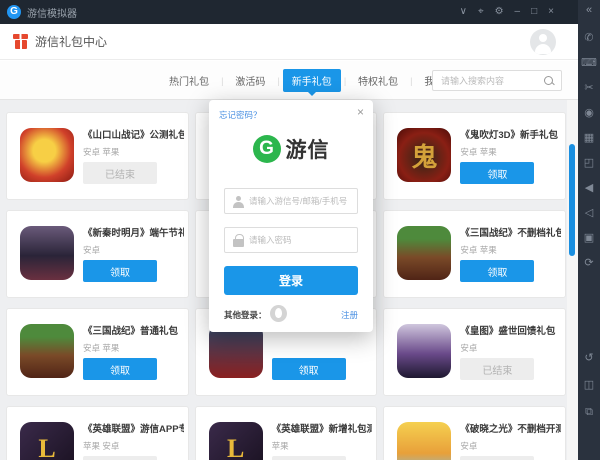 The height and width of the screenshot is (460, 600). I want to click on gift-card: L 《英雄联盟》新增礼包测试 苹果, so click(286, 433).